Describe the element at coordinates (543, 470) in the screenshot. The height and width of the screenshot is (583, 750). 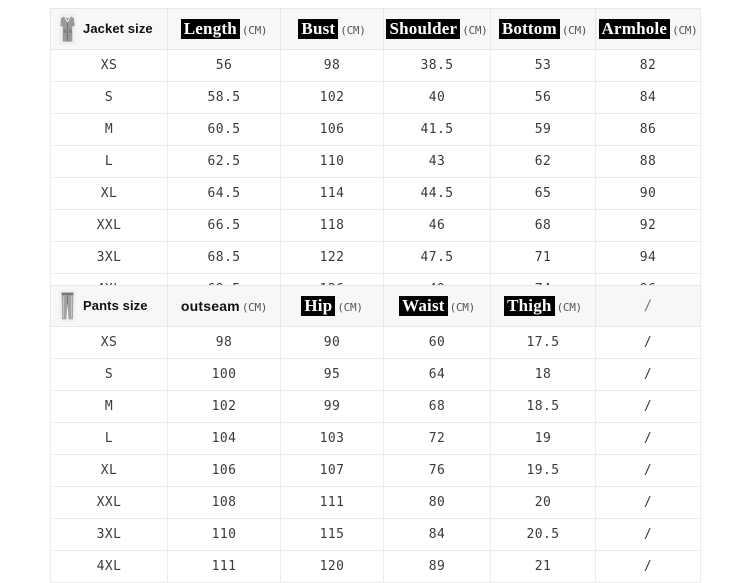
I see `measurement-cell: 19.5` at that location.